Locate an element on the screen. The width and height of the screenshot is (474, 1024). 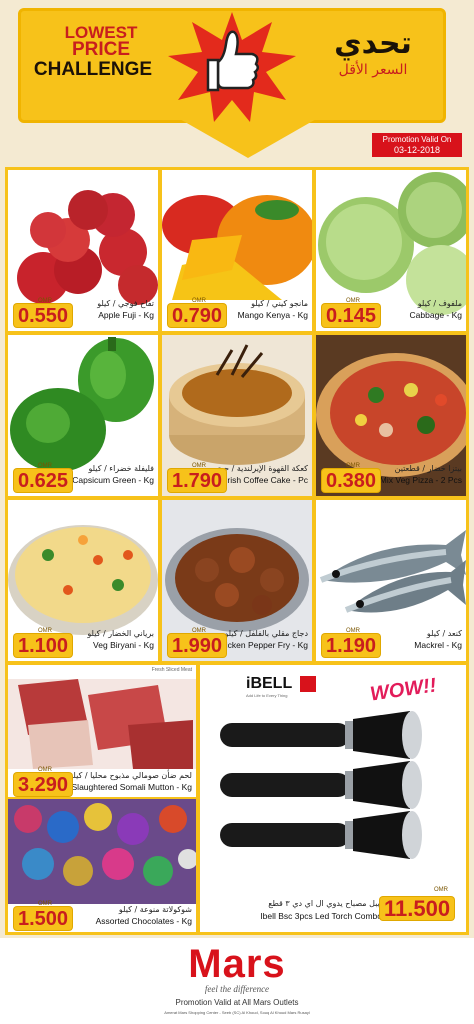
mars-logo: Mars is located at coordinates (237, 964).